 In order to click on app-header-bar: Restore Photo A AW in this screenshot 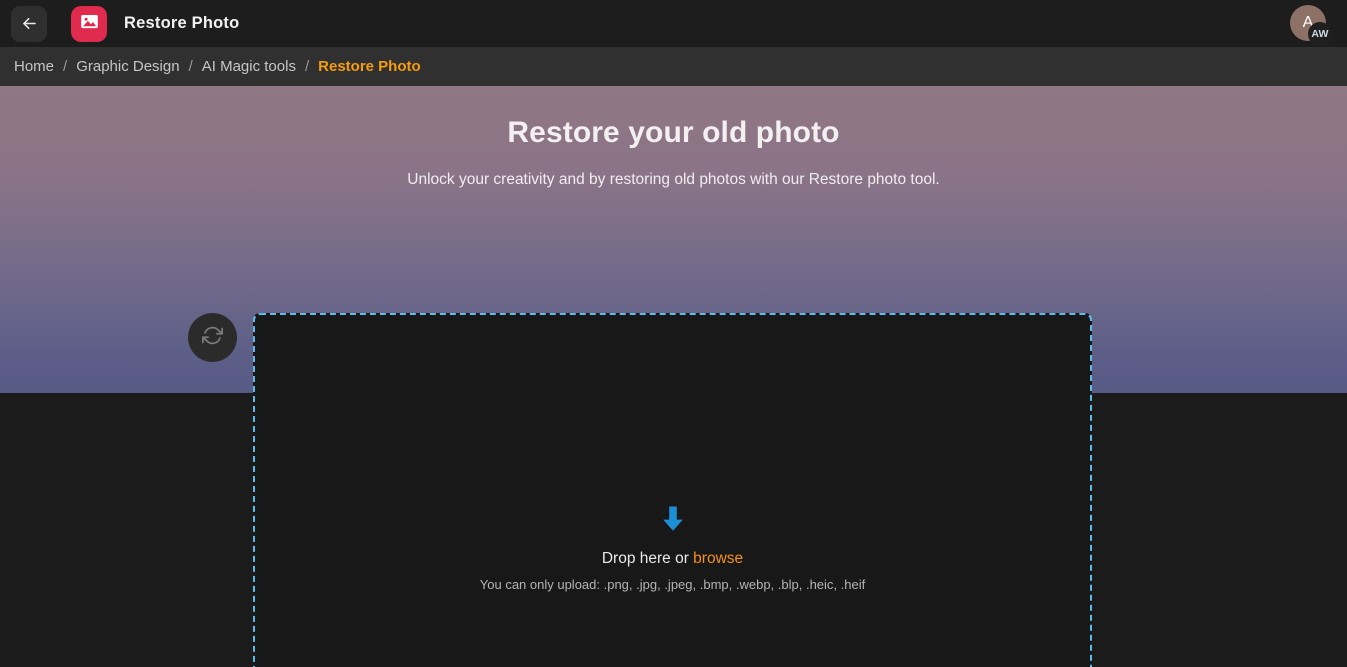, I will do `click(673, 23)`.